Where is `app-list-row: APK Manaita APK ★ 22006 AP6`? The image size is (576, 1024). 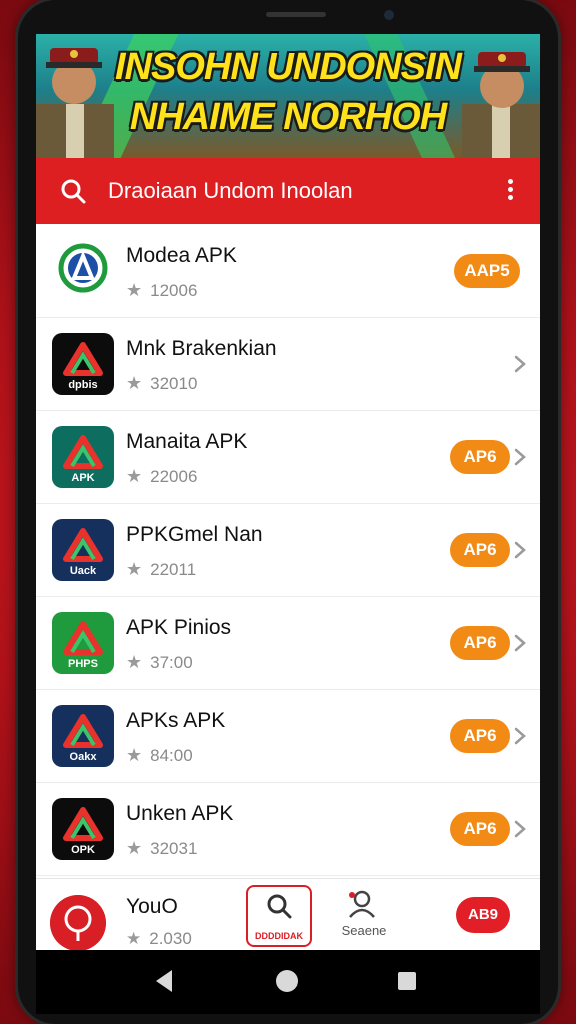
app-list-row: APK Manaita APK ★ 22006 AP6 is located at coordinates (288, 457).